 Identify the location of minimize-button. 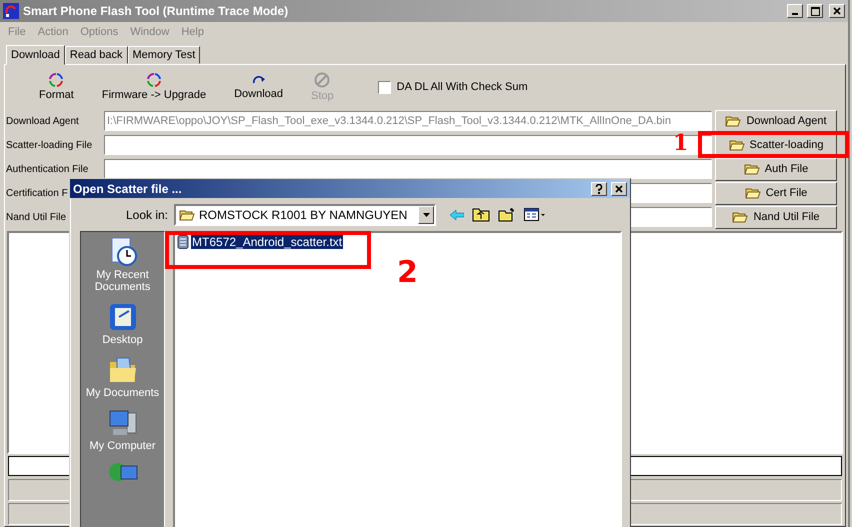
(795, 11).